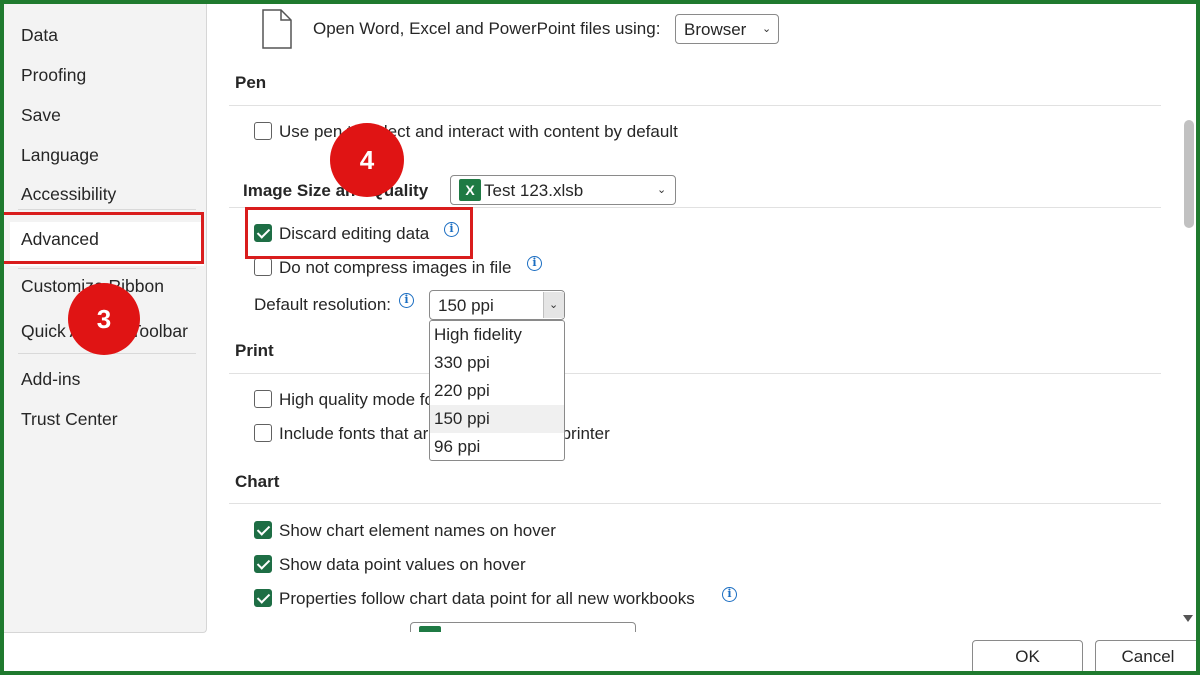 The width and height of the screenshot is (1200, 675). Describe the element at coordinates (359, 233) in the screenshot. I see `discard-highlight-box` at that location.